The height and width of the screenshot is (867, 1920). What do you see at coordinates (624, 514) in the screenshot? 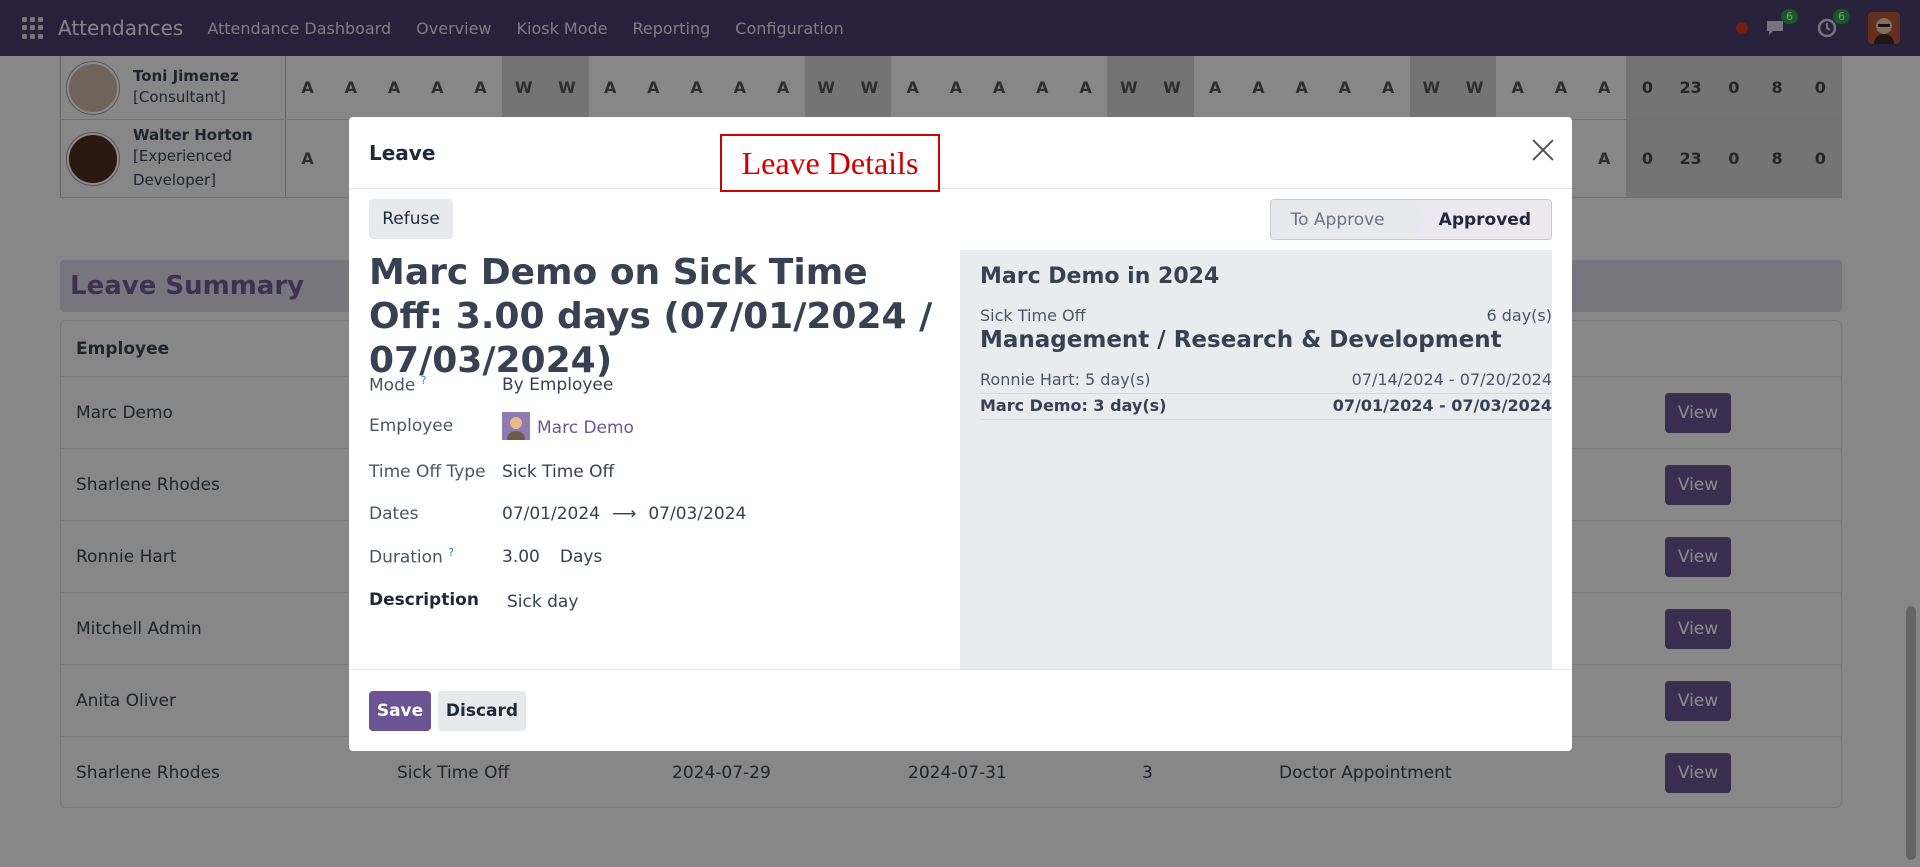
I see `arrow-right-icon: ⟶` at bounding box center [624, 514].